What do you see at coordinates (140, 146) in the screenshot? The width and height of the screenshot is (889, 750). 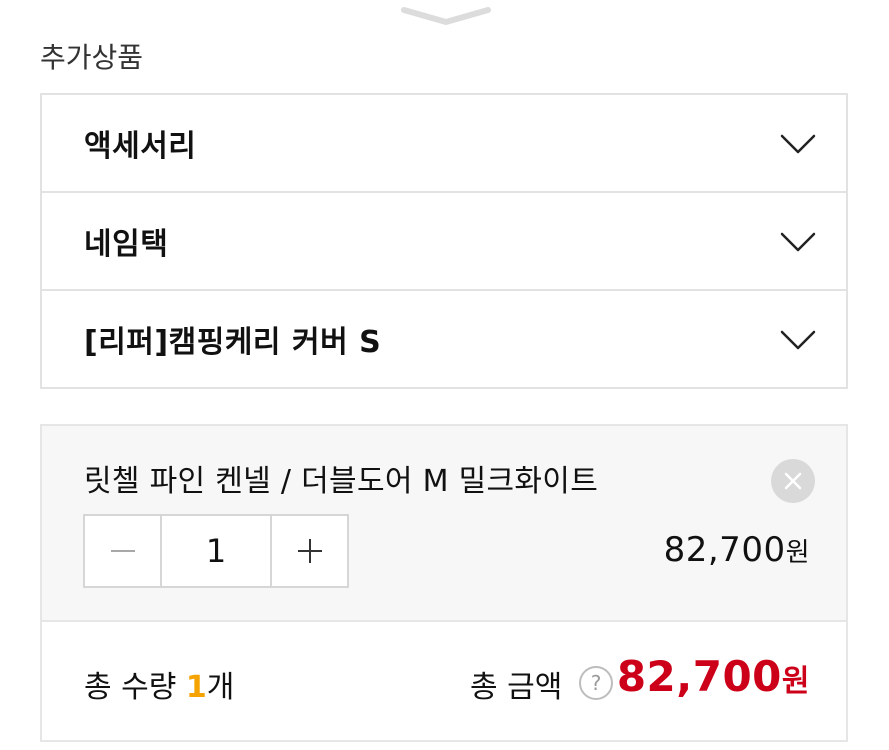 I see `accordion-item-label: 액세서리` at bounding box center [140, 146].